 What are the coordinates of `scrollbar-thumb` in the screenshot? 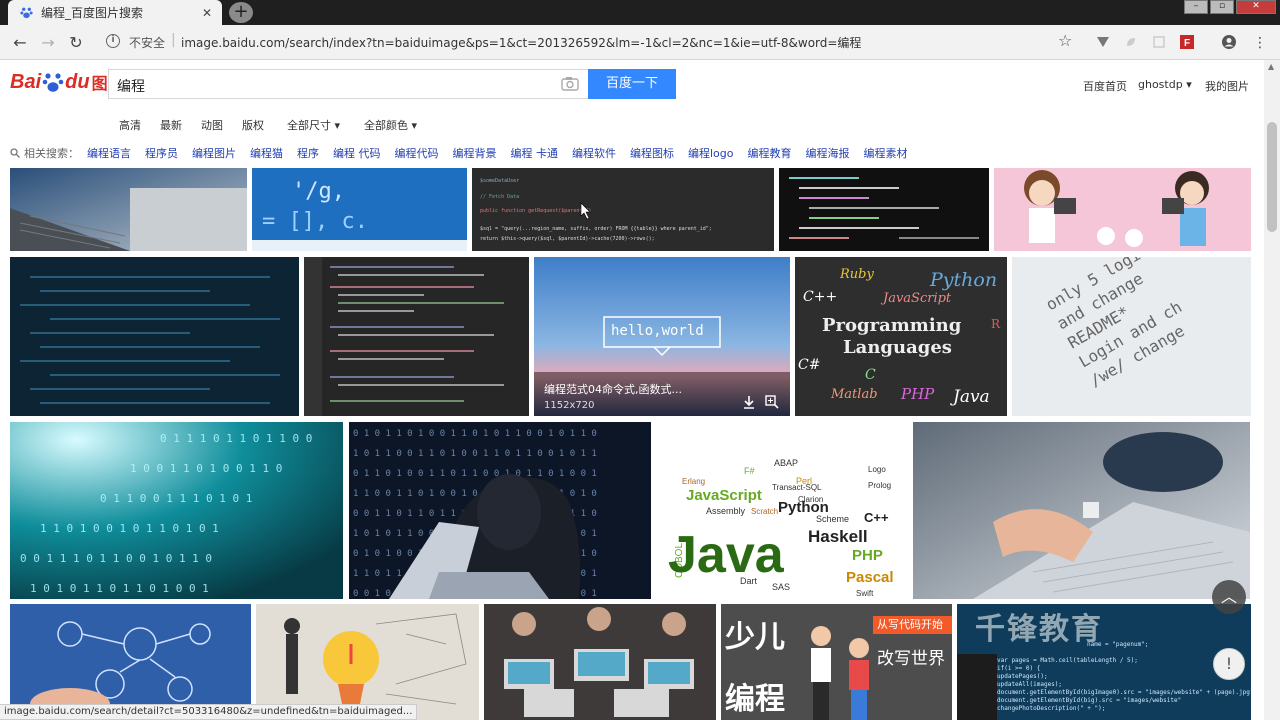 It's located at (1272, 177).